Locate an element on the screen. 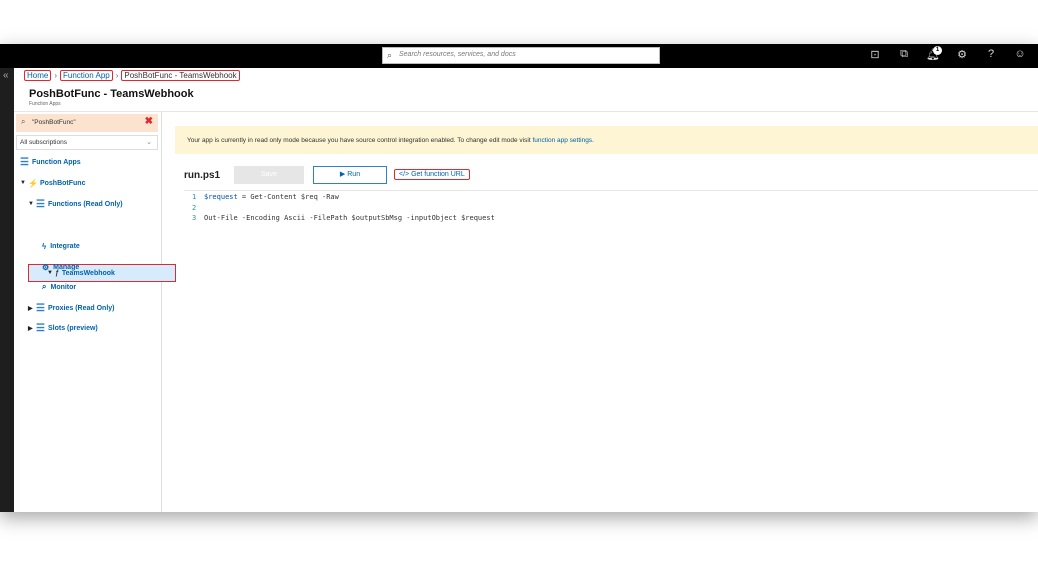 This screenshot has width=1038, height=576. play-icon: ▶ is located at coordinates (342, 174).